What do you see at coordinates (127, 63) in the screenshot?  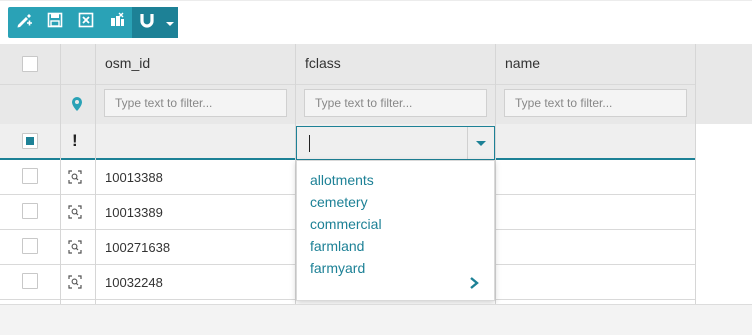 I see `column-header-osm-id: osm_id` at bounding box center [127, 63].